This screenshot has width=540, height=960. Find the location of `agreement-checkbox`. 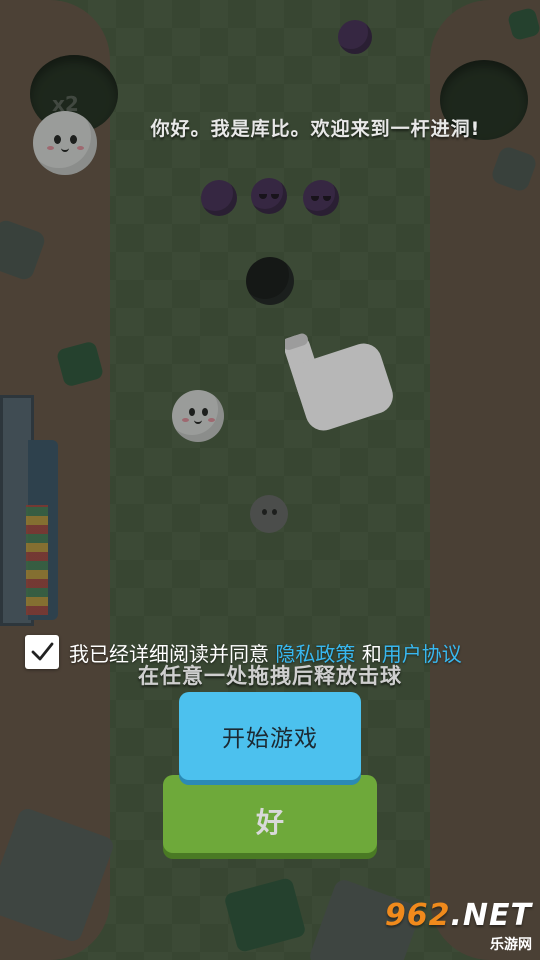

agreement-checkbox is located at coordinates (42, 652).